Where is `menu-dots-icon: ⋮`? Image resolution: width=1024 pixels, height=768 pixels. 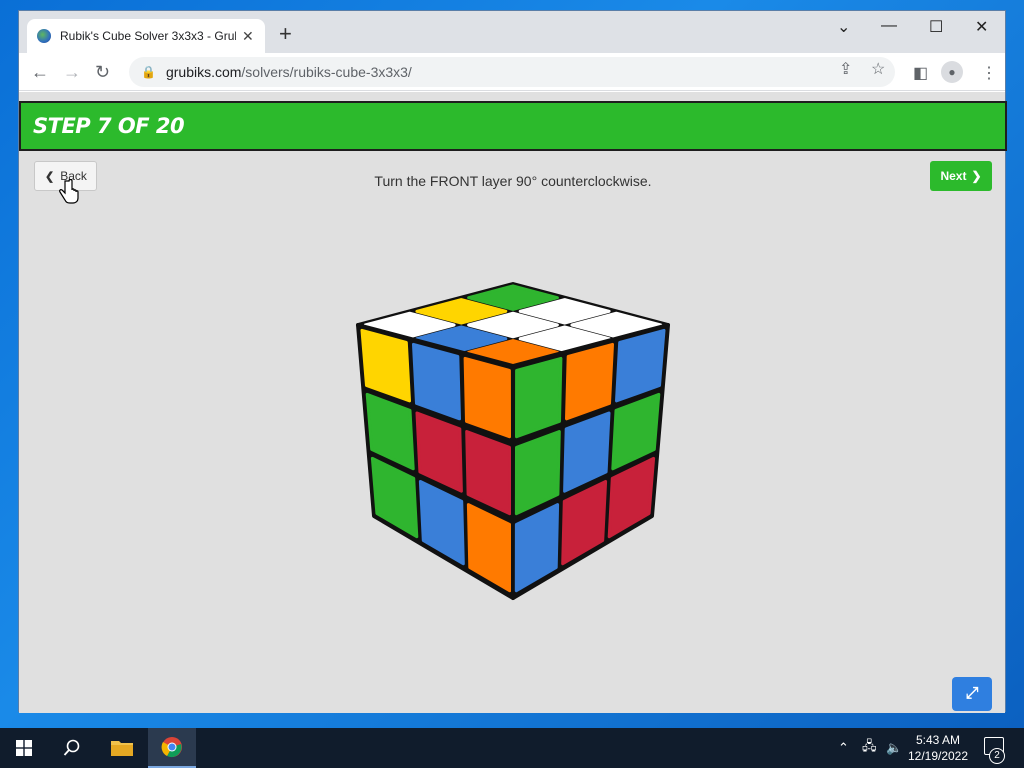 menu-dots-icon: ⋮ is located at coordinates (989, 73).